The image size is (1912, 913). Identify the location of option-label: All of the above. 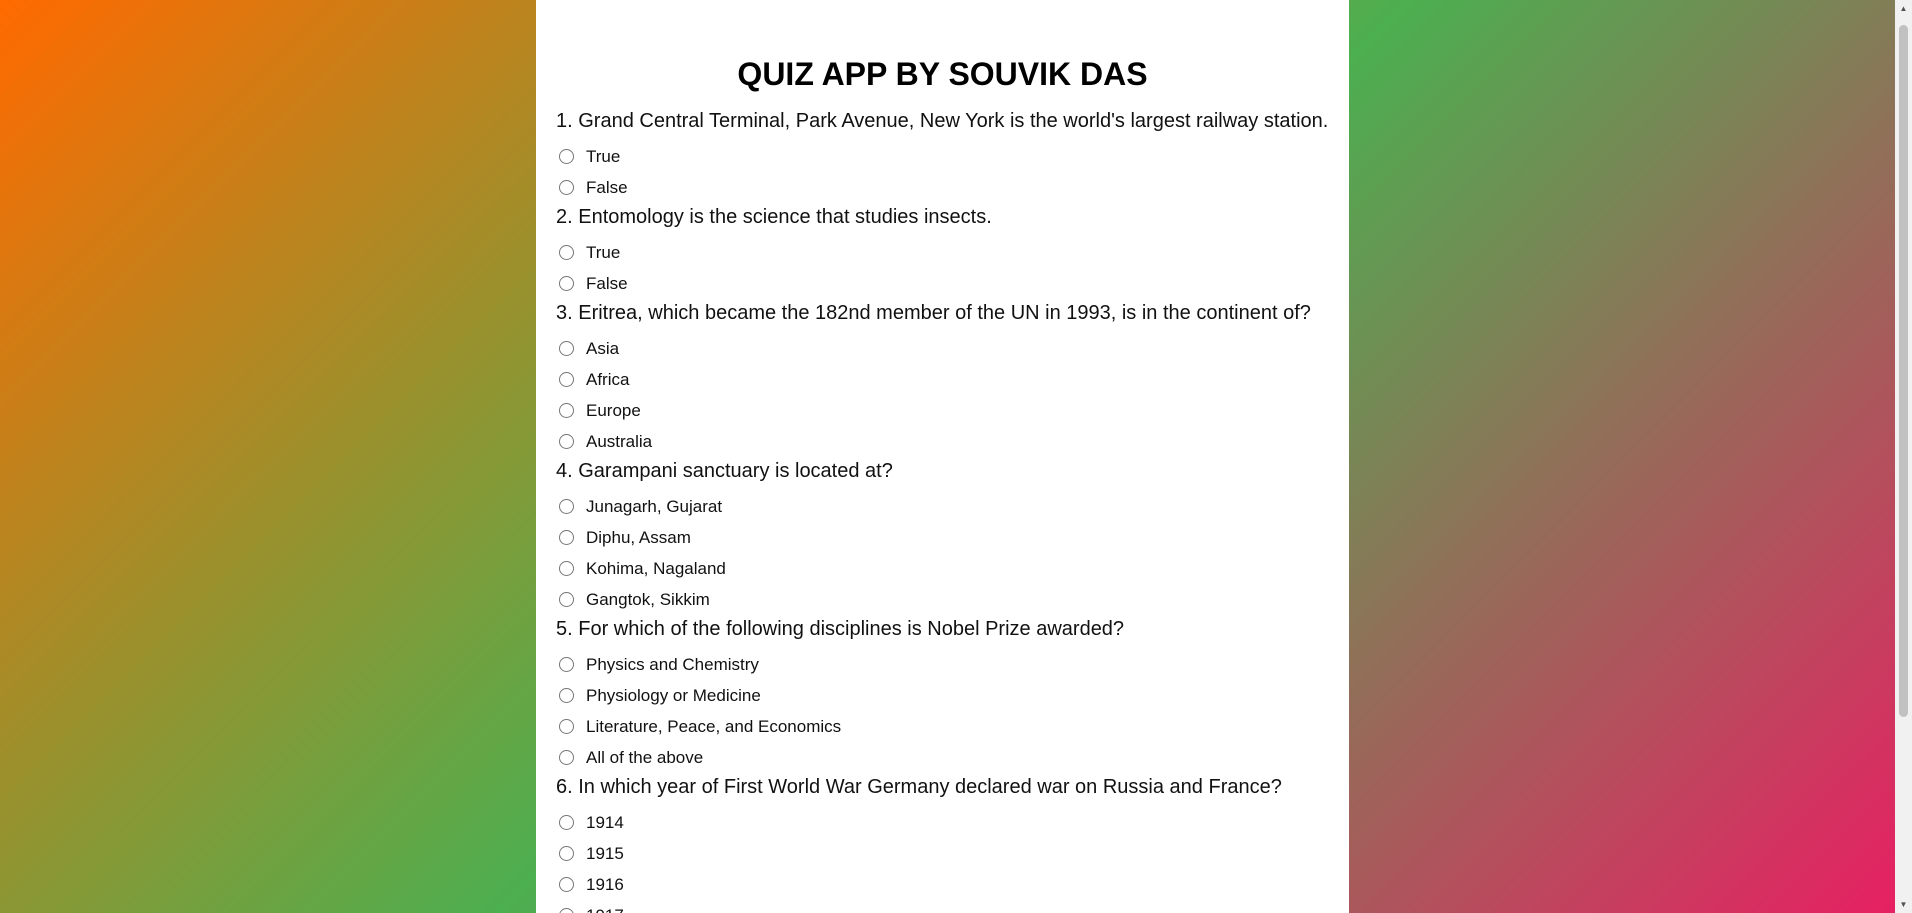
(645, 757).